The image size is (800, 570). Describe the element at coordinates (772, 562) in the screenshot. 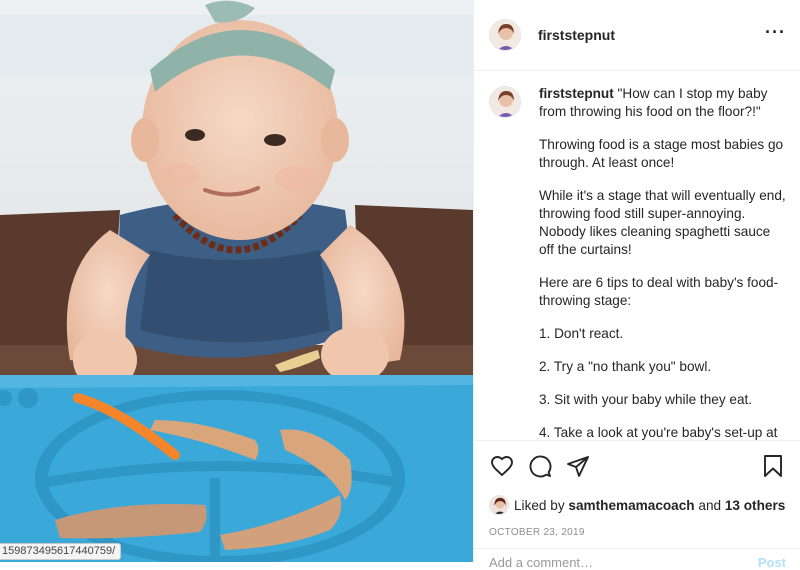

I see `post-comment-button: Post` at that location.